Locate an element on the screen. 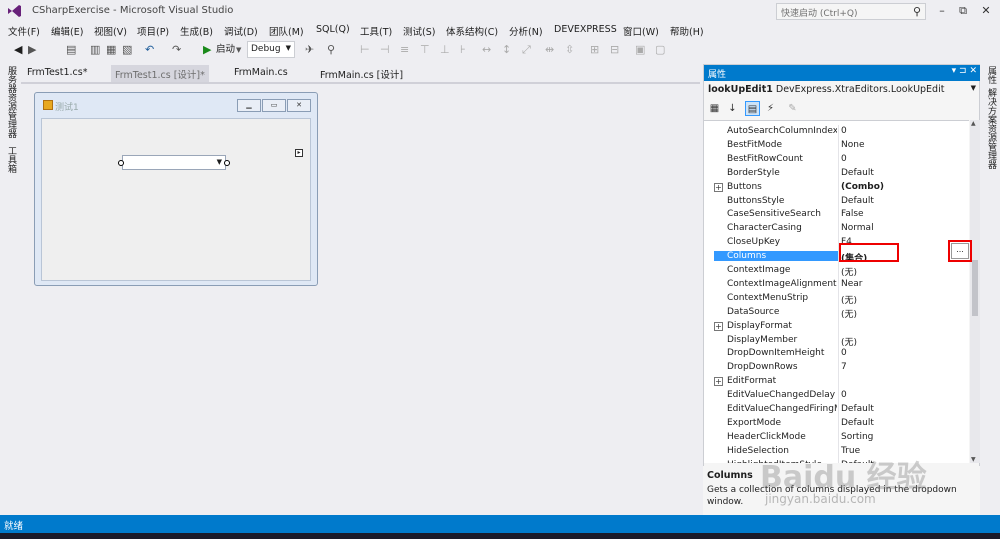  property-row: Columns (集合) is located at coordinates (836, 257).